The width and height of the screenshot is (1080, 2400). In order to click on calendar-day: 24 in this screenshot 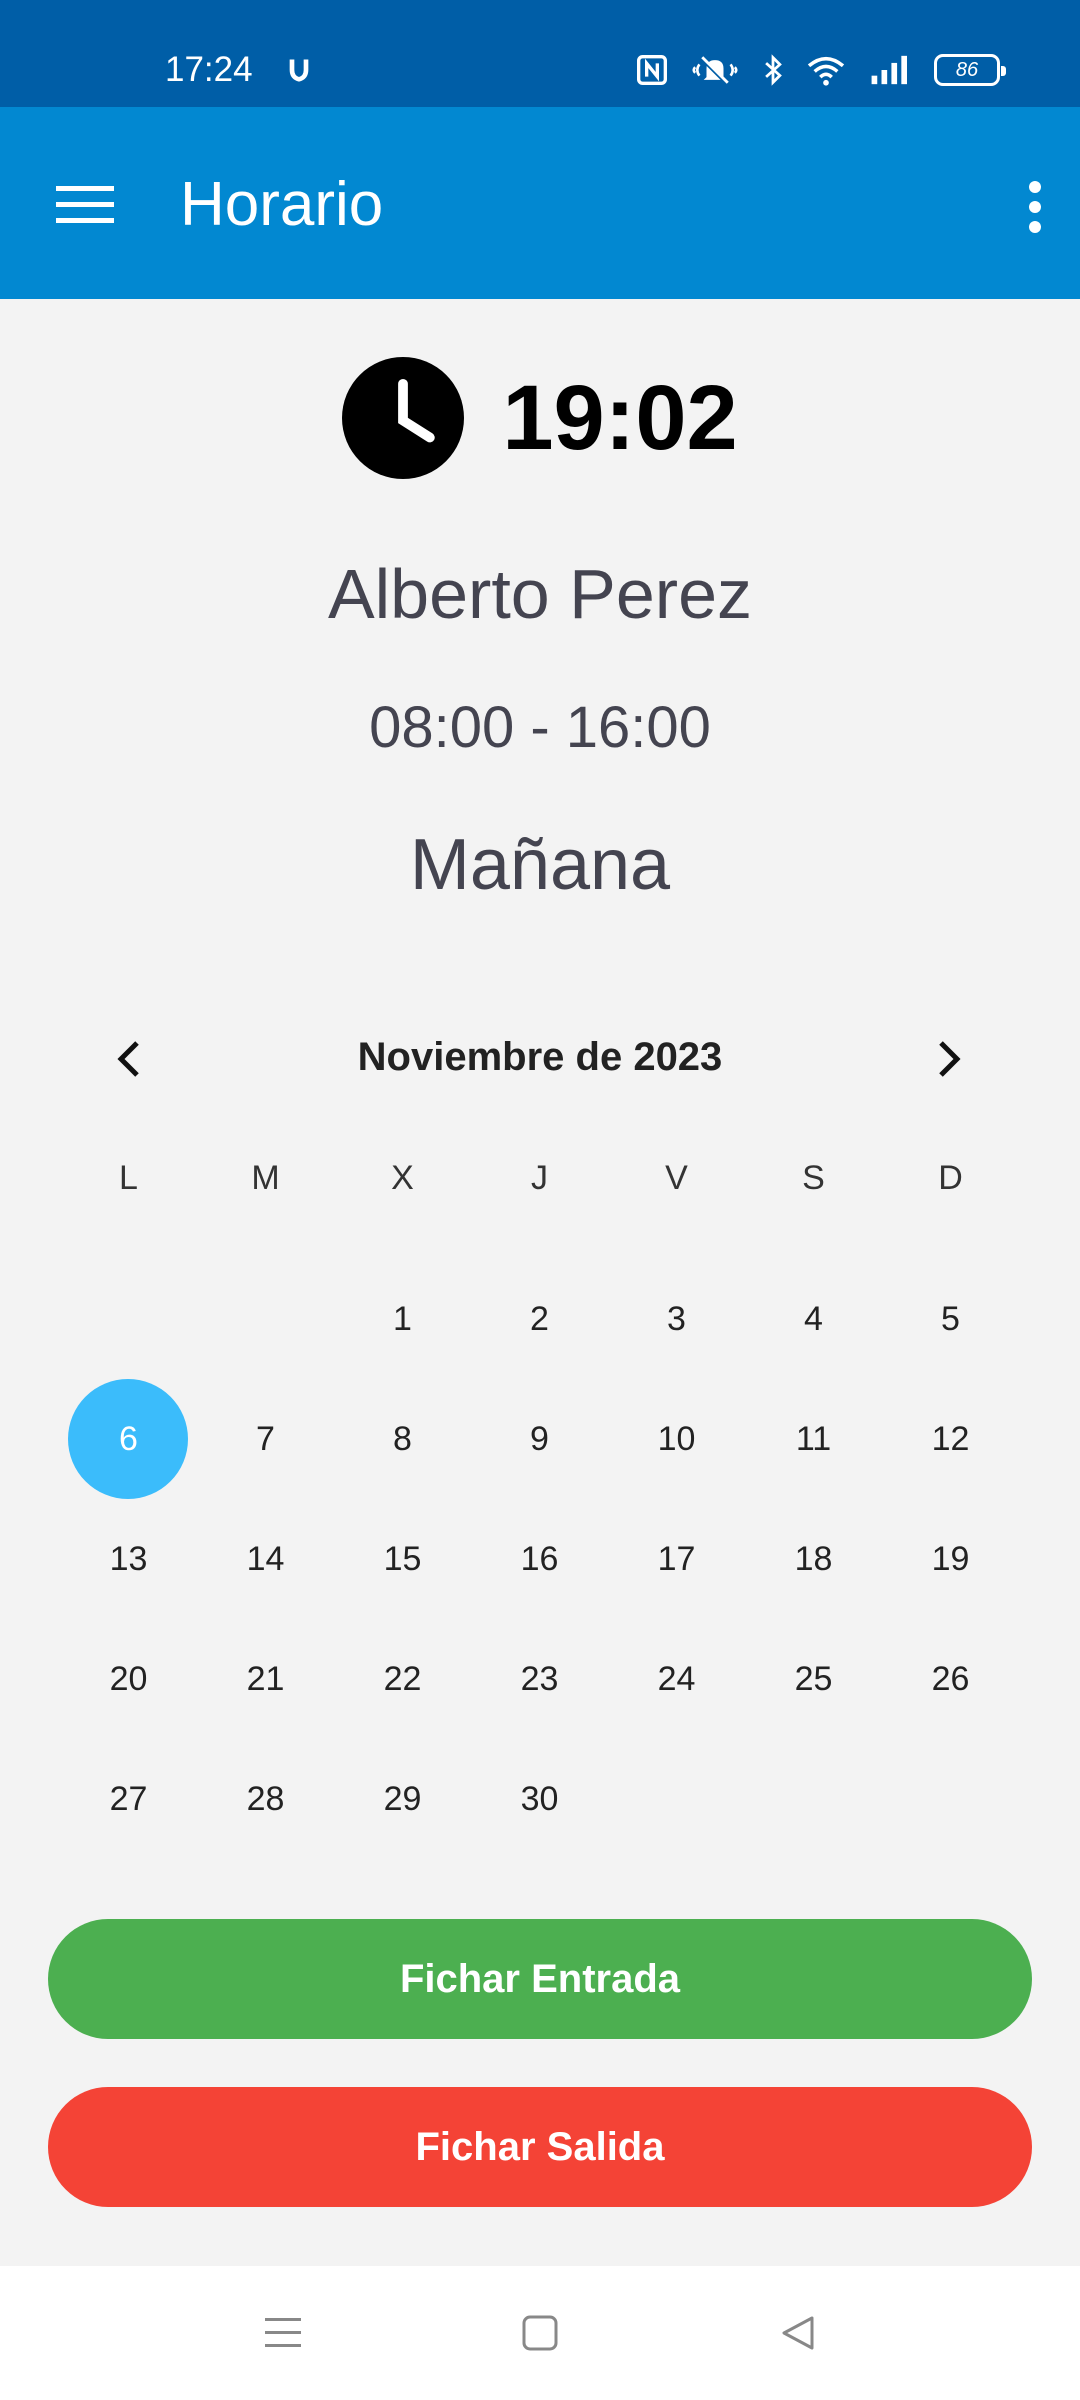, I will do `click(676, 1679)`.